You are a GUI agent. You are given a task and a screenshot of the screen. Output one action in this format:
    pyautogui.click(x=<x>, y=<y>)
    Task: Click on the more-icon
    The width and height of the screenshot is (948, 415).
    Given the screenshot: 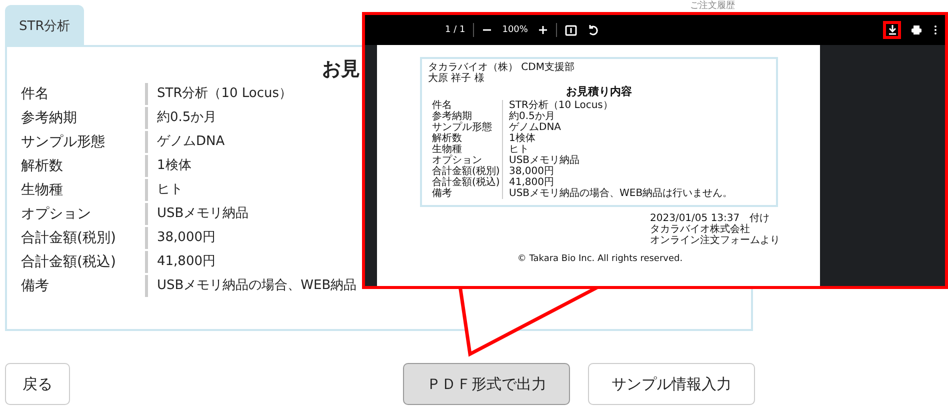 What is the action you would take?
    pyautogui.click(x=935, y=30)
    